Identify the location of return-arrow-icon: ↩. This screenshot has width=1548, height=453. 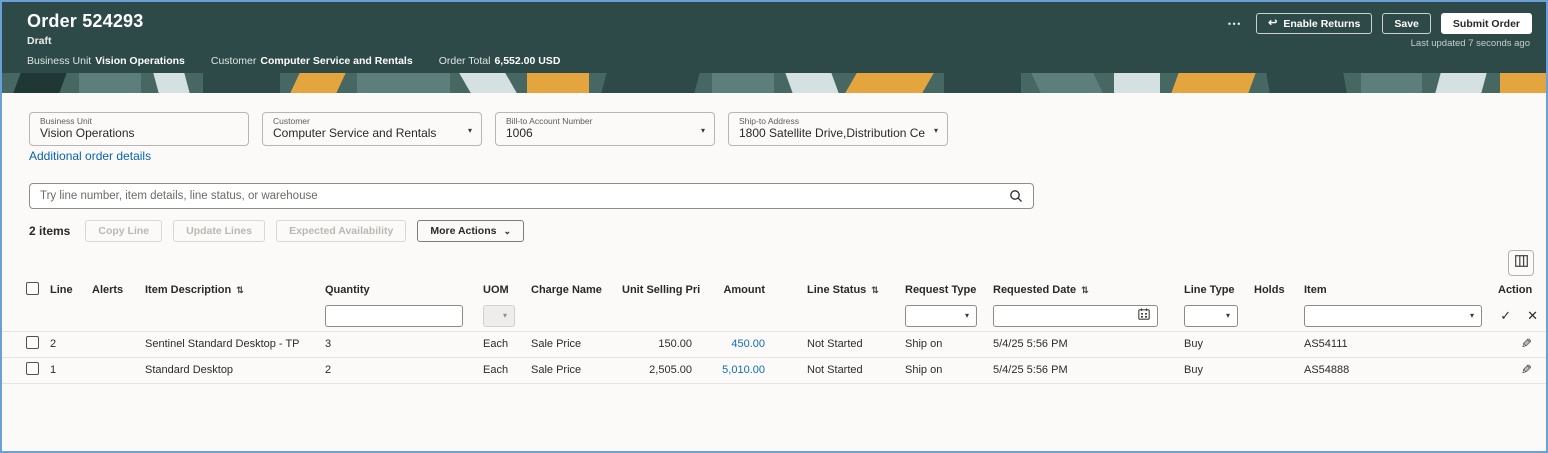
(1273, 23).